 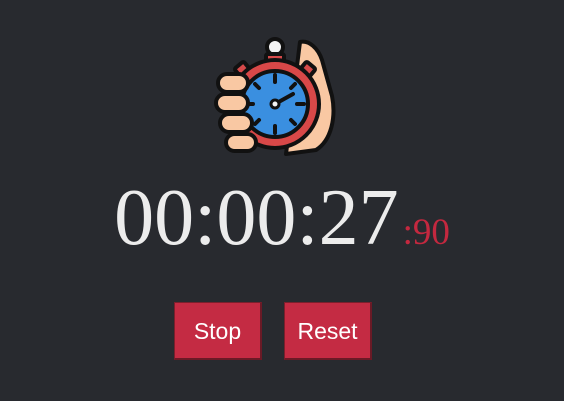 What do you see at coordinates (426, 232) in the screenshot?
I see `timer-milliseconds: :90` at bounding box center [426, 232].